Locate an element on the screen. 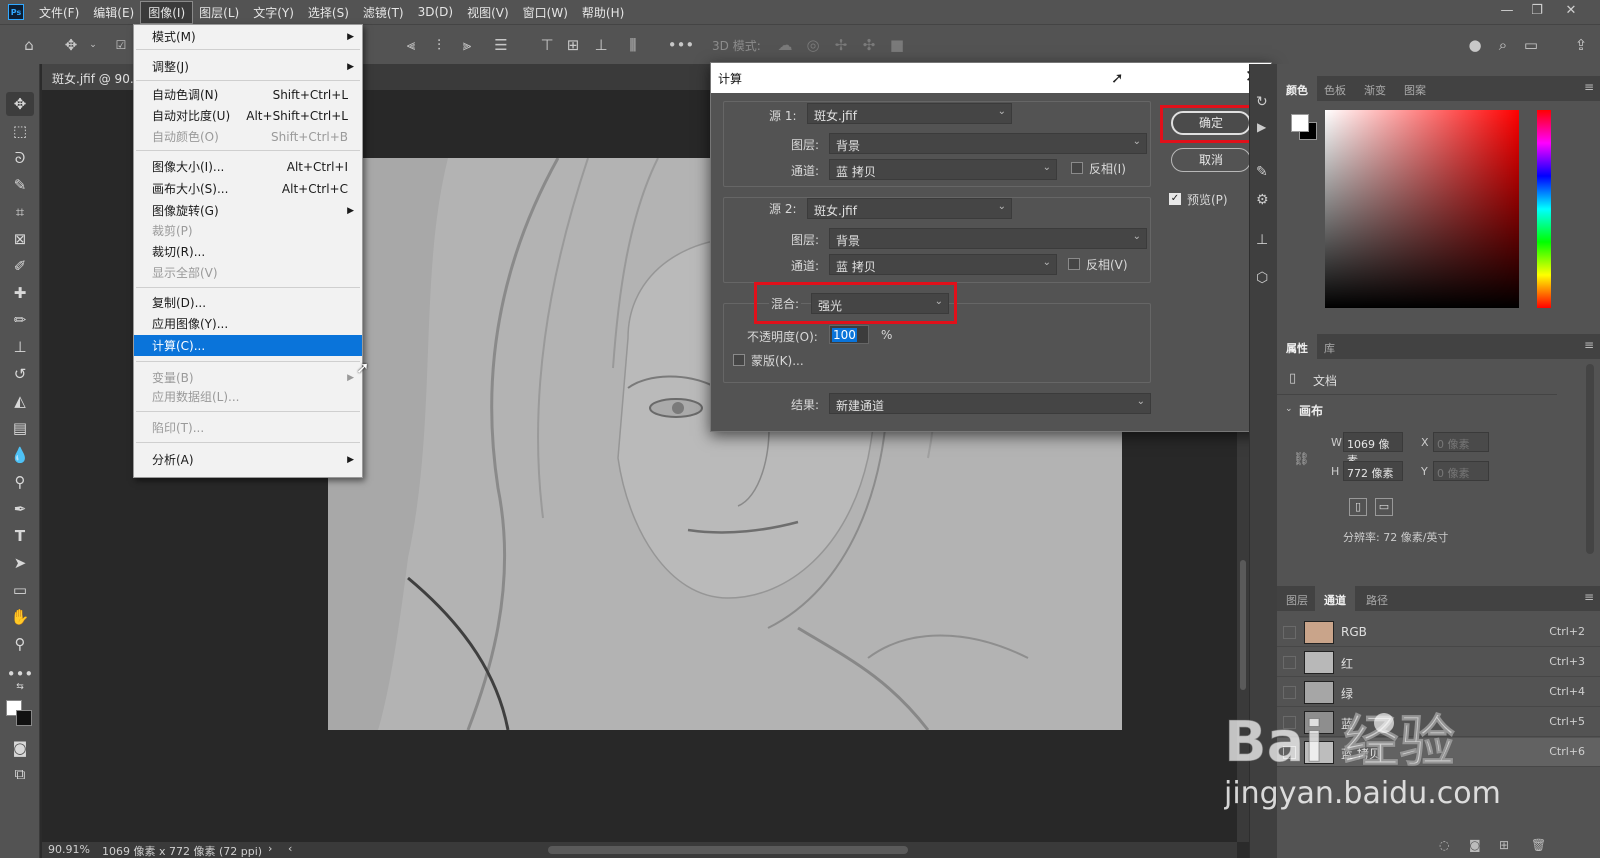  hand-tool-icon: ✋ is located at coordinates (20, 617).